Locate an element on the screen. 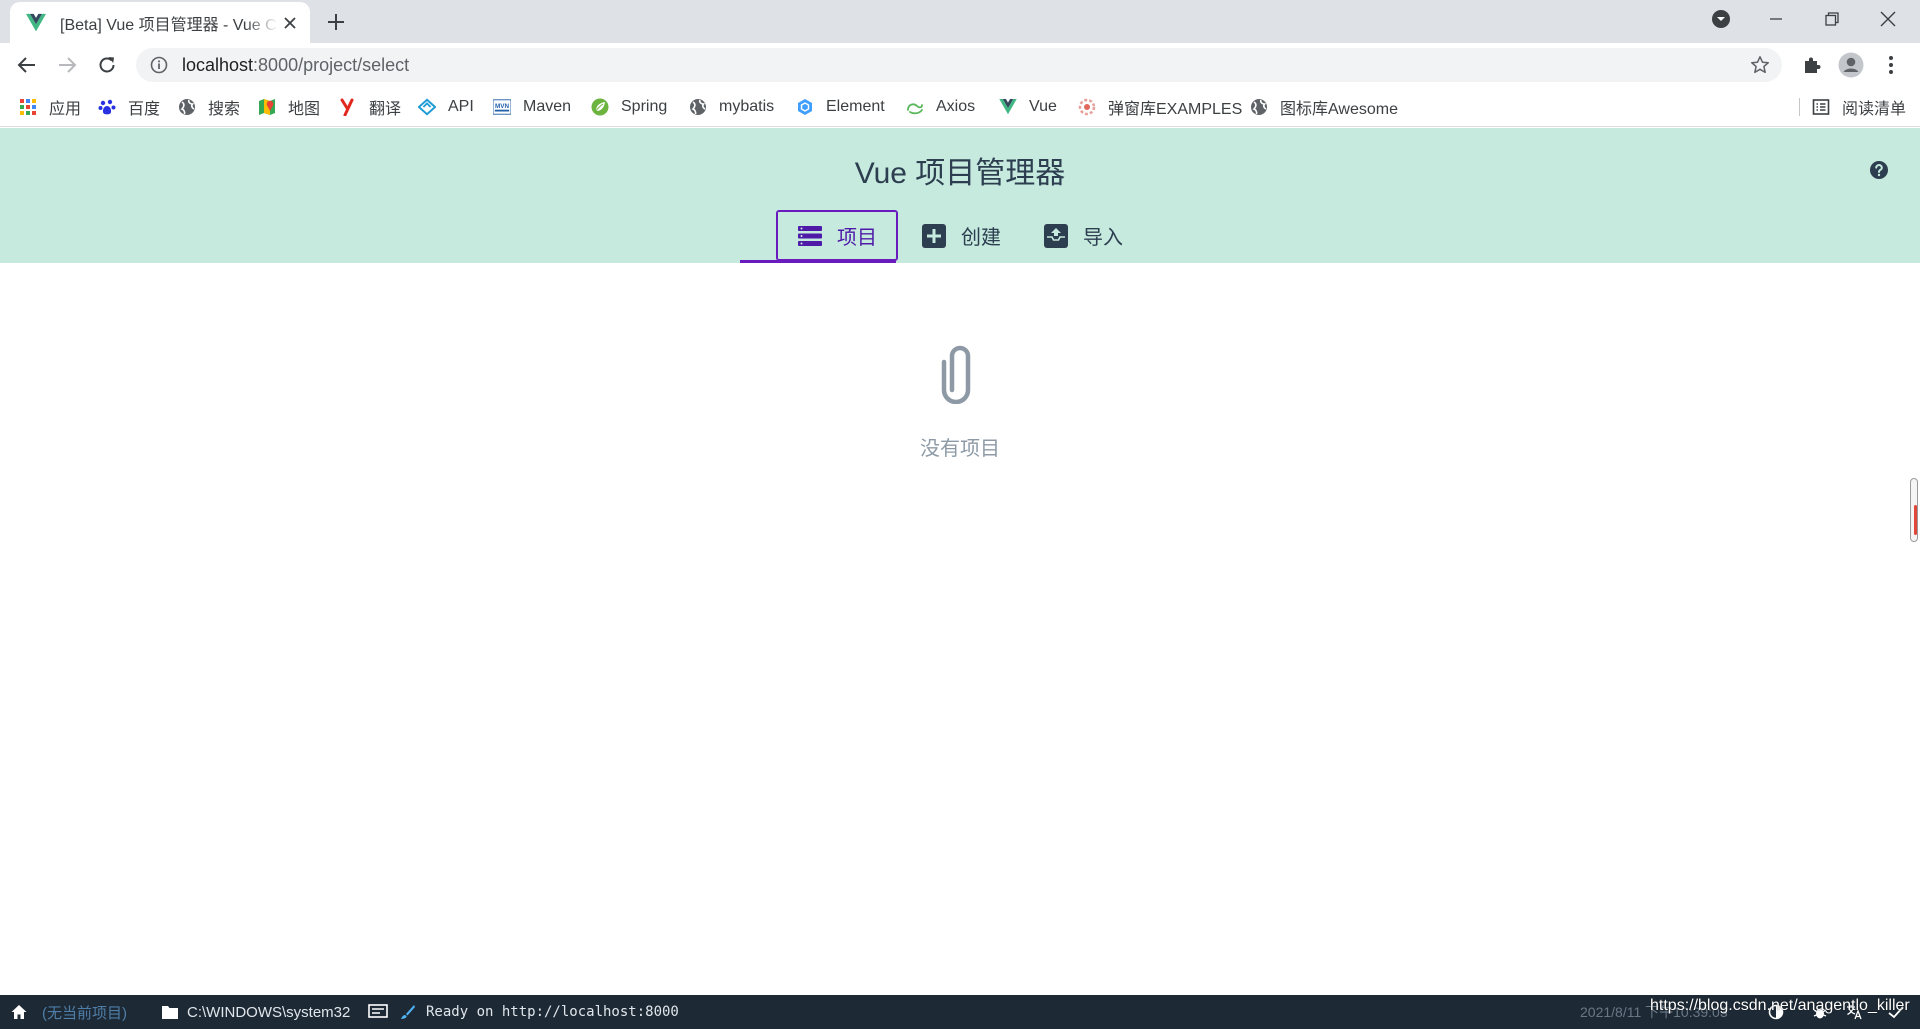 Image resolution: width=1920 pixels, height=1029 pixels. home-button is located at coordinates (19, 1012).